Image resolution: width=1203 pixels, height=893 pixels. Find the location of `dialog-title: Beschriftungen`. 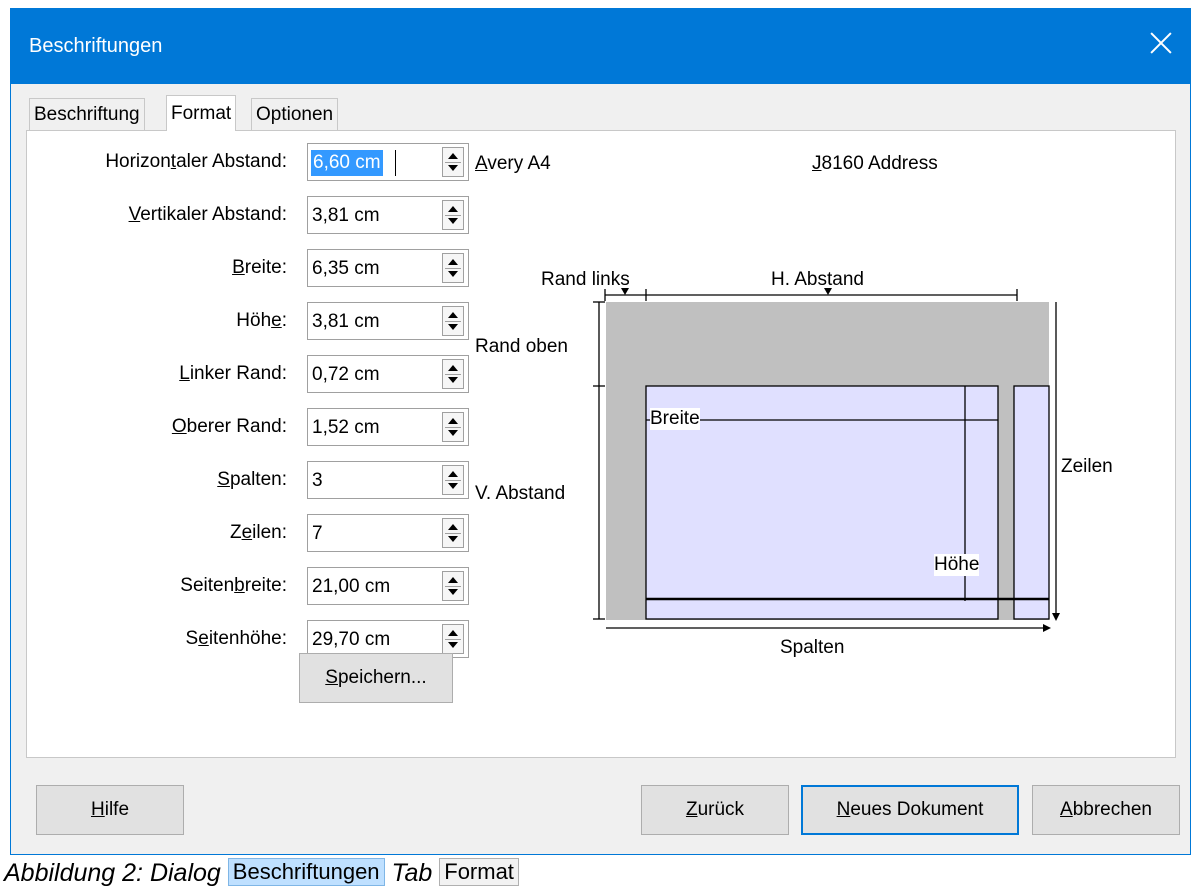

dialog-title: Beschriftungen is located at coordinates (96, 46).